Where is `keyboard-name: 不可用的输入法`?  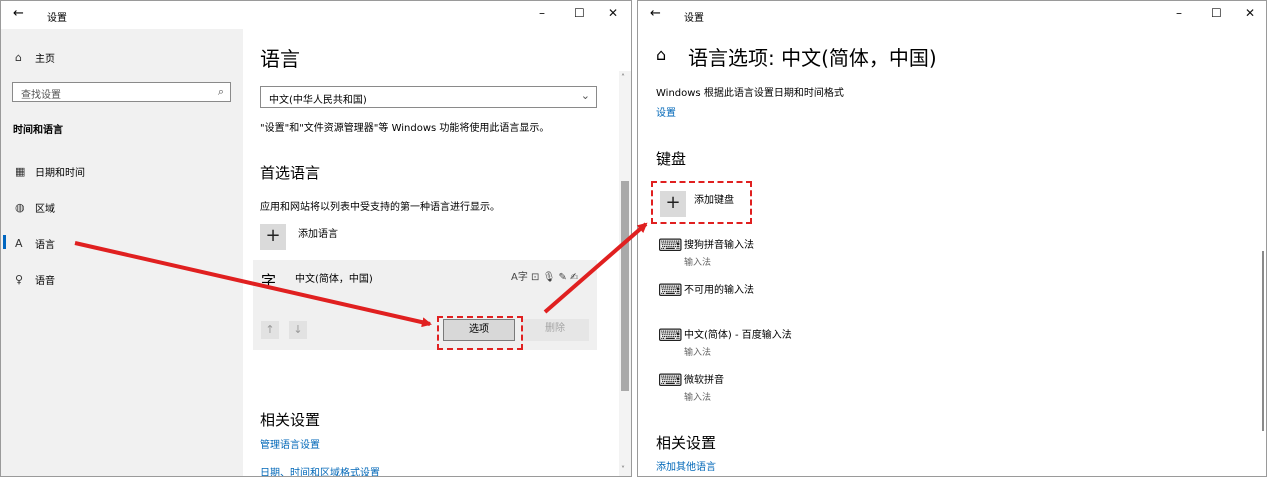 keyboard-name: 不可用的输入法 is located at coordinates (719, 290).